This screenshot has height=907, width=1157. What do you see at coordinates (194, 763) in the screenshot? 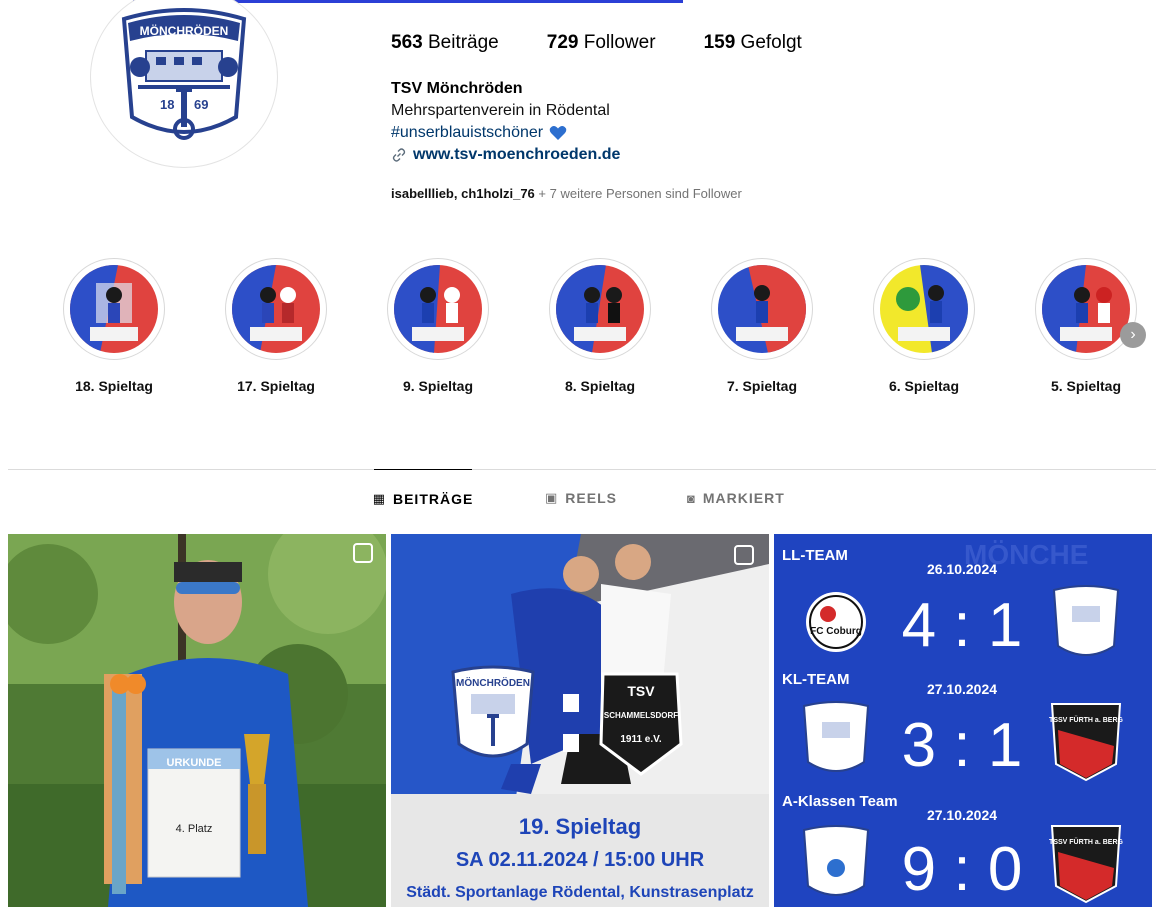
I see `certificate-title: URKUNDE` at bounding box center [194, 763].